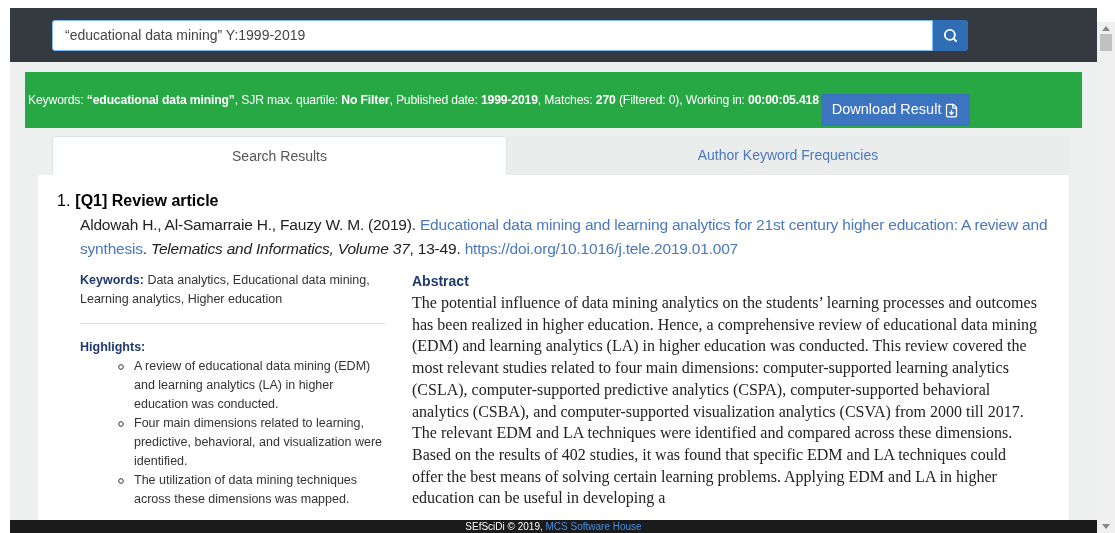 Image resolution: width=1115 pixels, height=533 pixels. Describe the element at coordinates (593, 526) in the screenshot. I see `footer-link: MCS Software House` at that location.